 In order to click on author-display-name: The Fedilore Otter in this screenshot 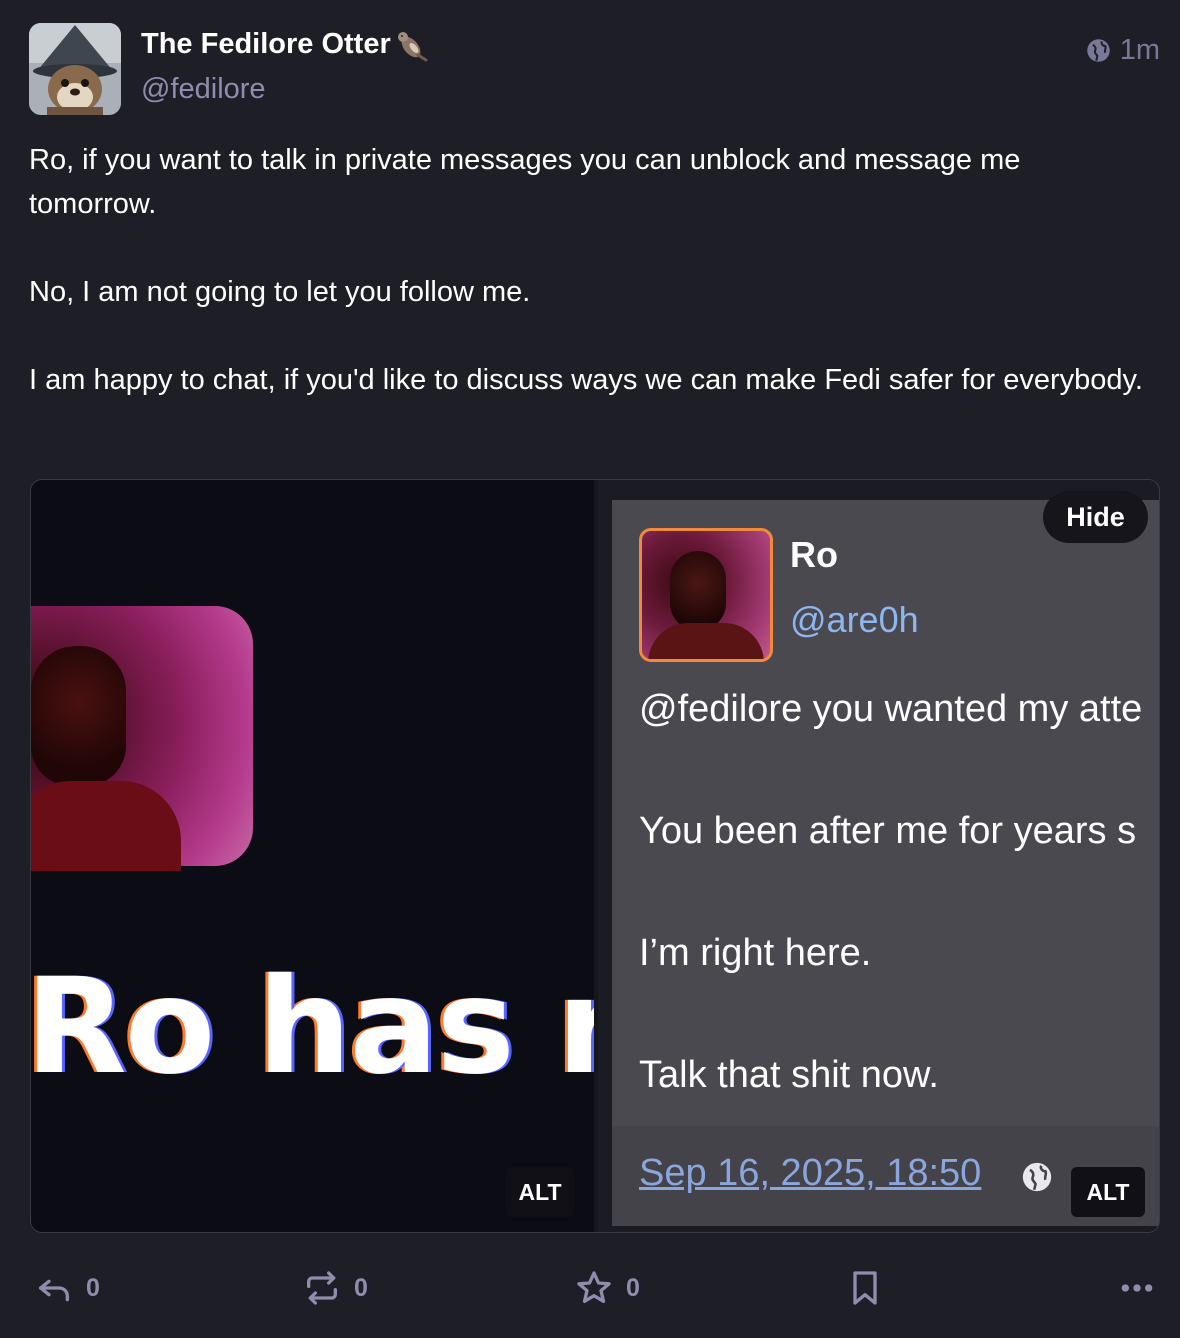, I will do `click(266, 44)`.